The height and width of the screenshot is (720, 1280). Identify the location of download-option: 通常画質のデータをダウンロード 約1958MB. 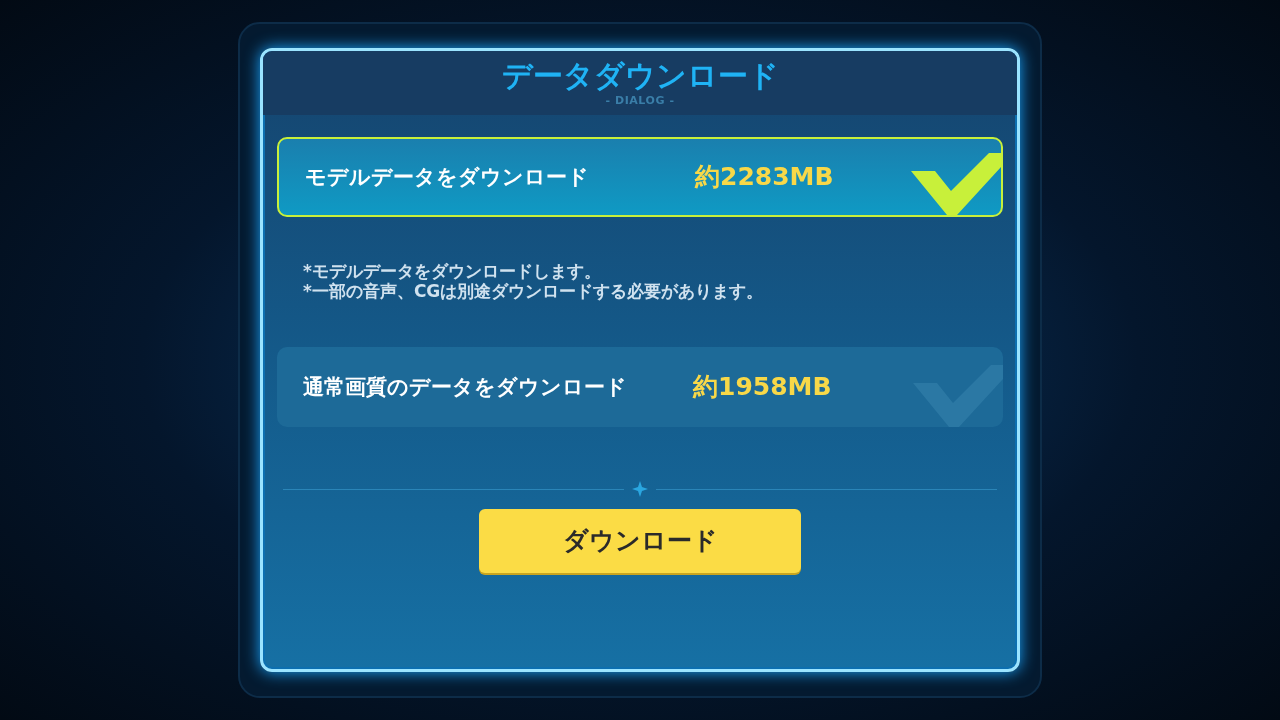
(640, 387).